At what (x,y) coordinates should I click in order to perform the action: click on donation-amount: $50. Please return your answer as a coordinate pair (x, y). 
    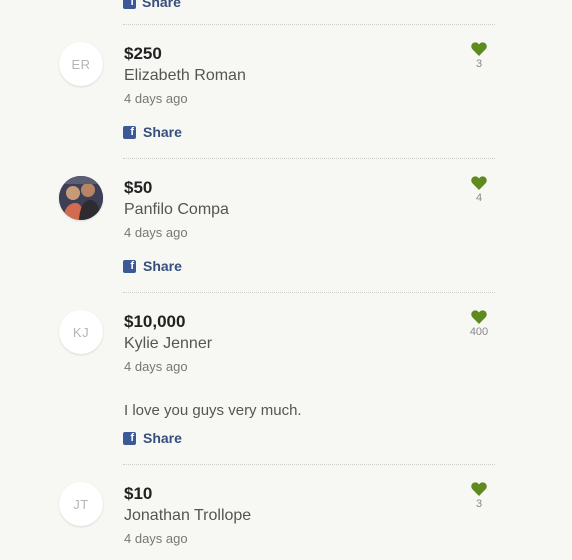
    Looking at the image, I should click on (138, 187).